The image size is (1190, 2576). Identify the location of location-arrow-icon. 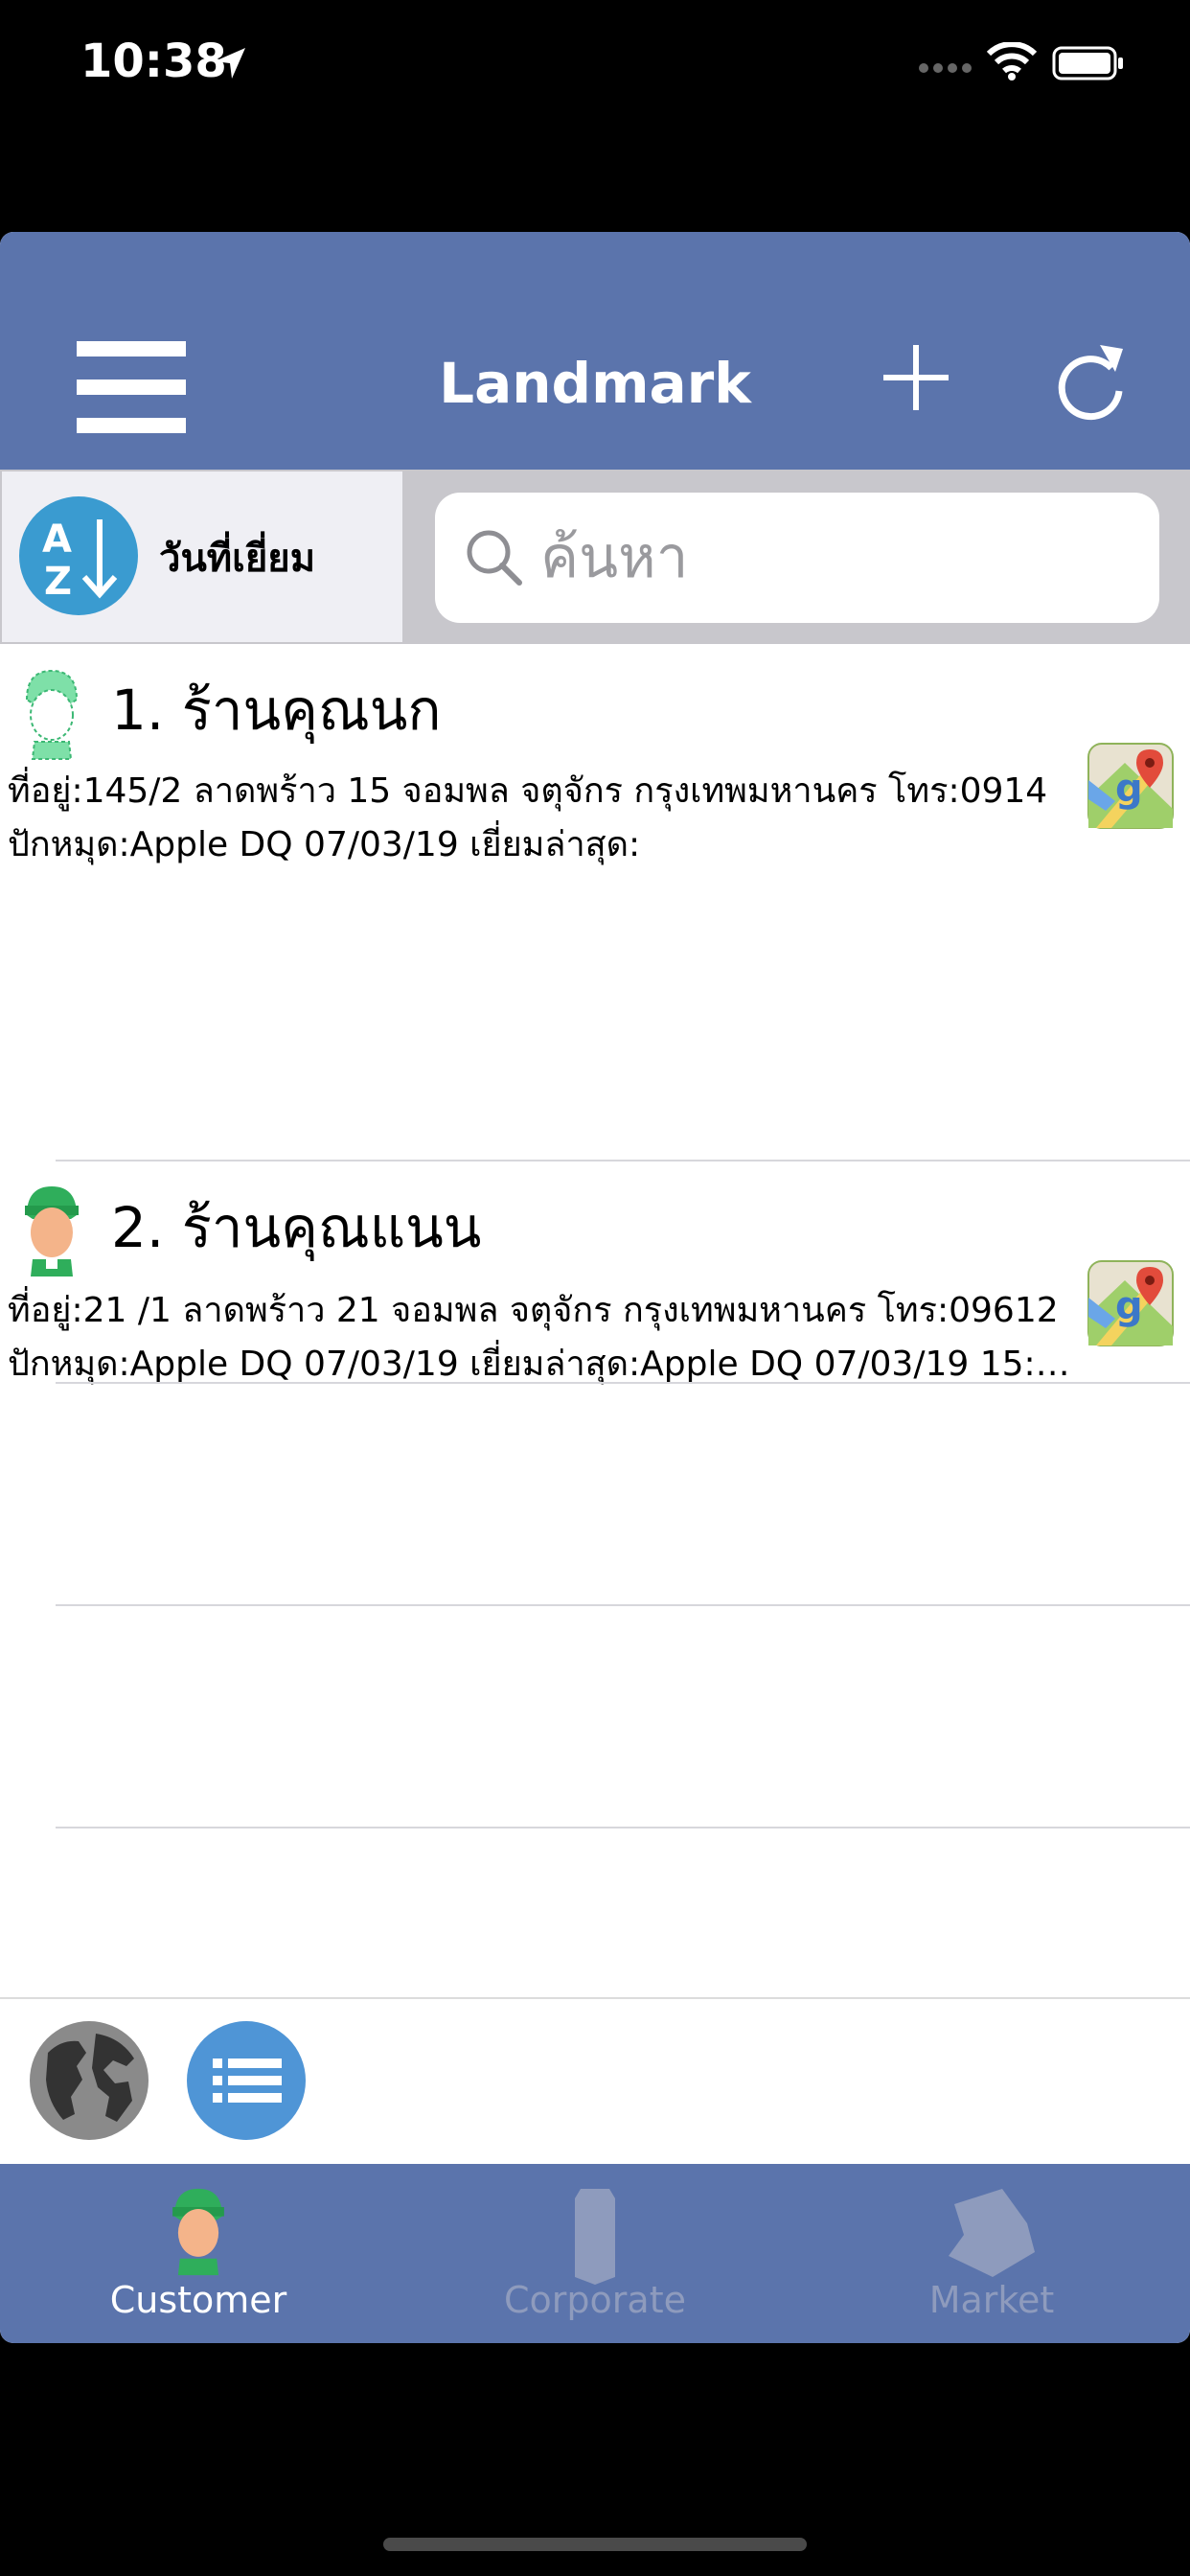
(230, 65).